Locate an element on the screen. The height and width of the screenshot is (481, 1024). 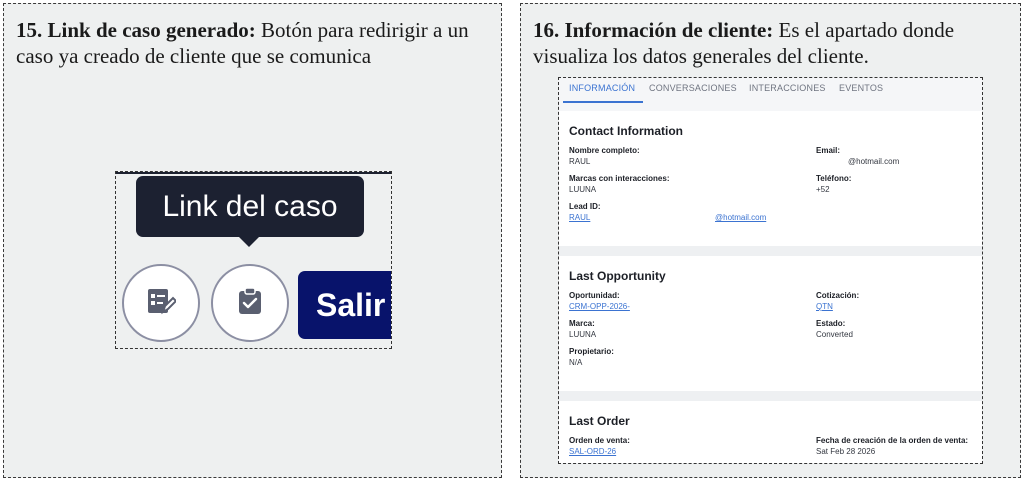
lead-id-label: Lead ID: is located at coordinates (585, 206).